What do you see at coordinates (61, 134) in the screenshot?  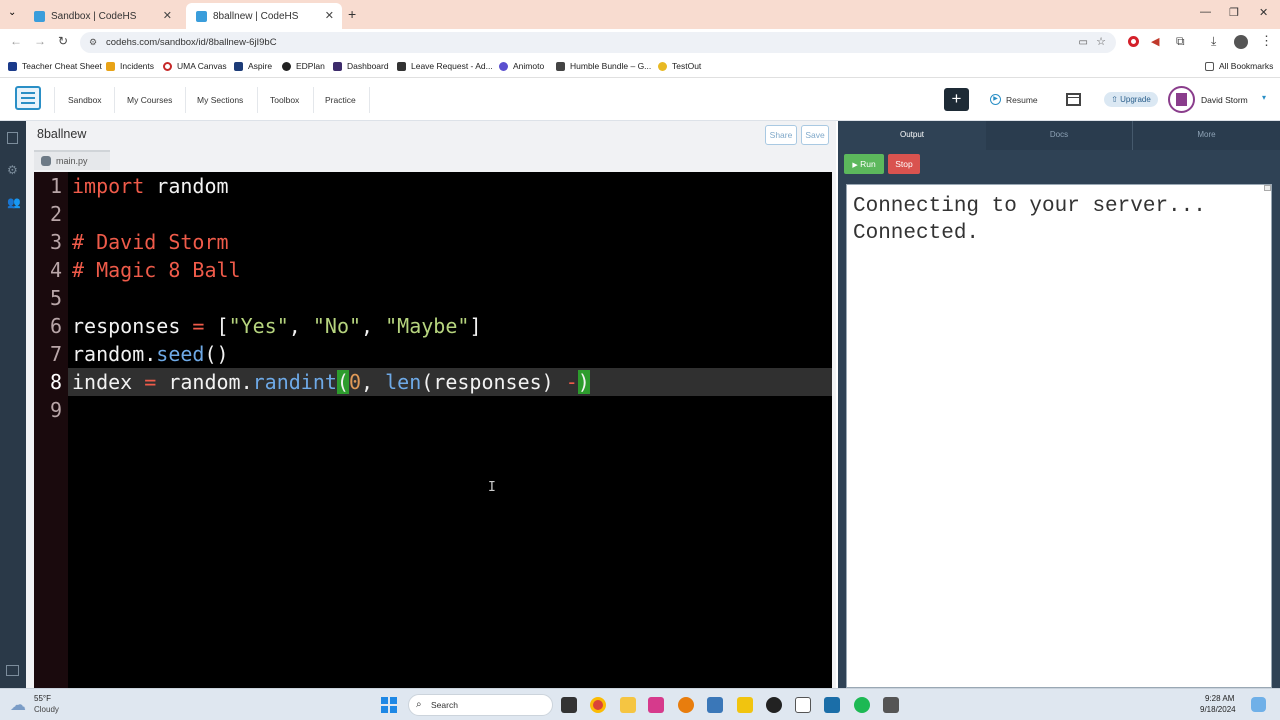 I see `project-title: 8ballnew` at bounding box center [61, 134].